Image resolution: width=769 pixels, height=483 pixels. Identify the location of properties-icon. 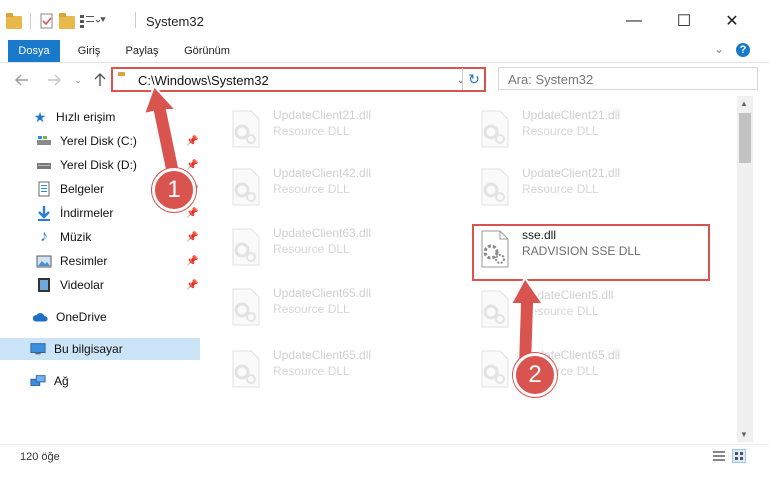
(47, 21).